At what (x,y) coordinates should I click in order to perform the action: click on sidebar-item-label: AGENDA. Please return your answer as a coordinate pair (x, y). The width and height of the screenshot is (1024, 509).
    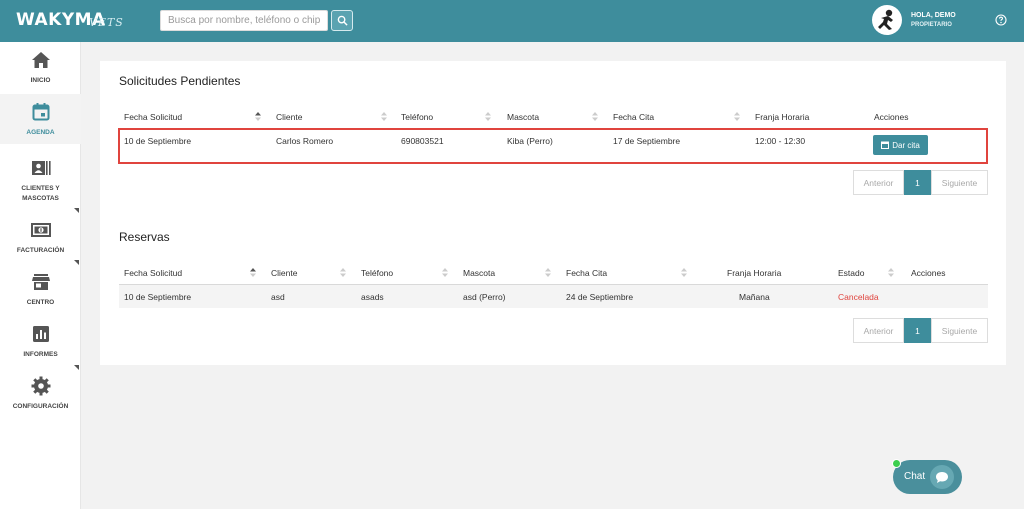
    Looking at the image, I should click on (40, 132).